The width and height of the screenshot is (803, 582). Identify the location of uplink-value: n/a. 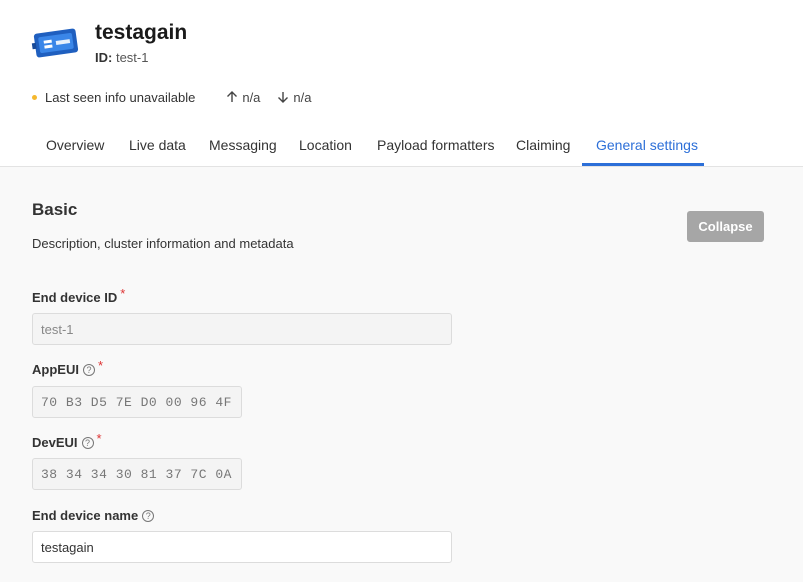
(251, 97).